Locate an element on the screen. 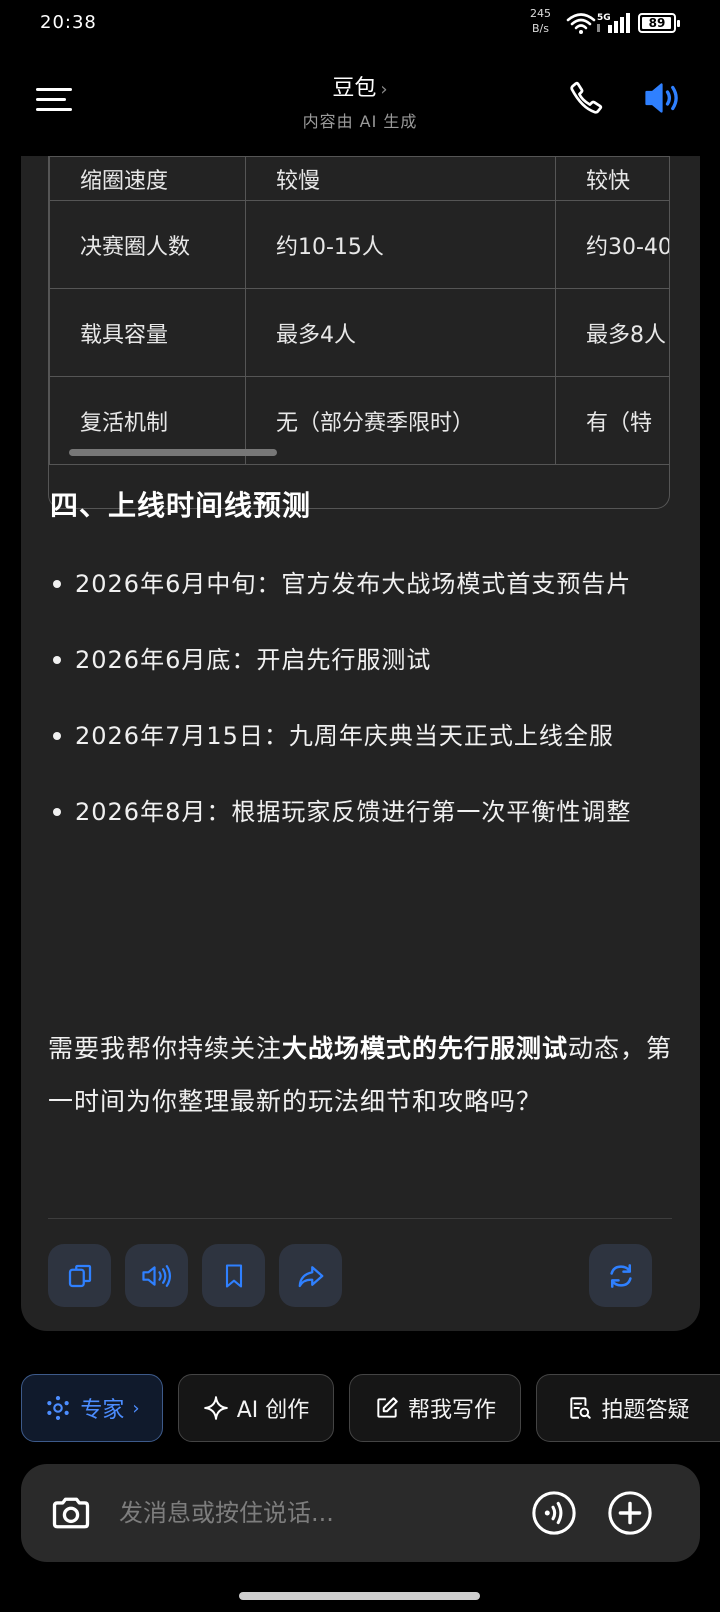  quick-action-chips: 专家 › AI 创作 帮我写作 拍题答疑 is located at coordinates (360, 1409).